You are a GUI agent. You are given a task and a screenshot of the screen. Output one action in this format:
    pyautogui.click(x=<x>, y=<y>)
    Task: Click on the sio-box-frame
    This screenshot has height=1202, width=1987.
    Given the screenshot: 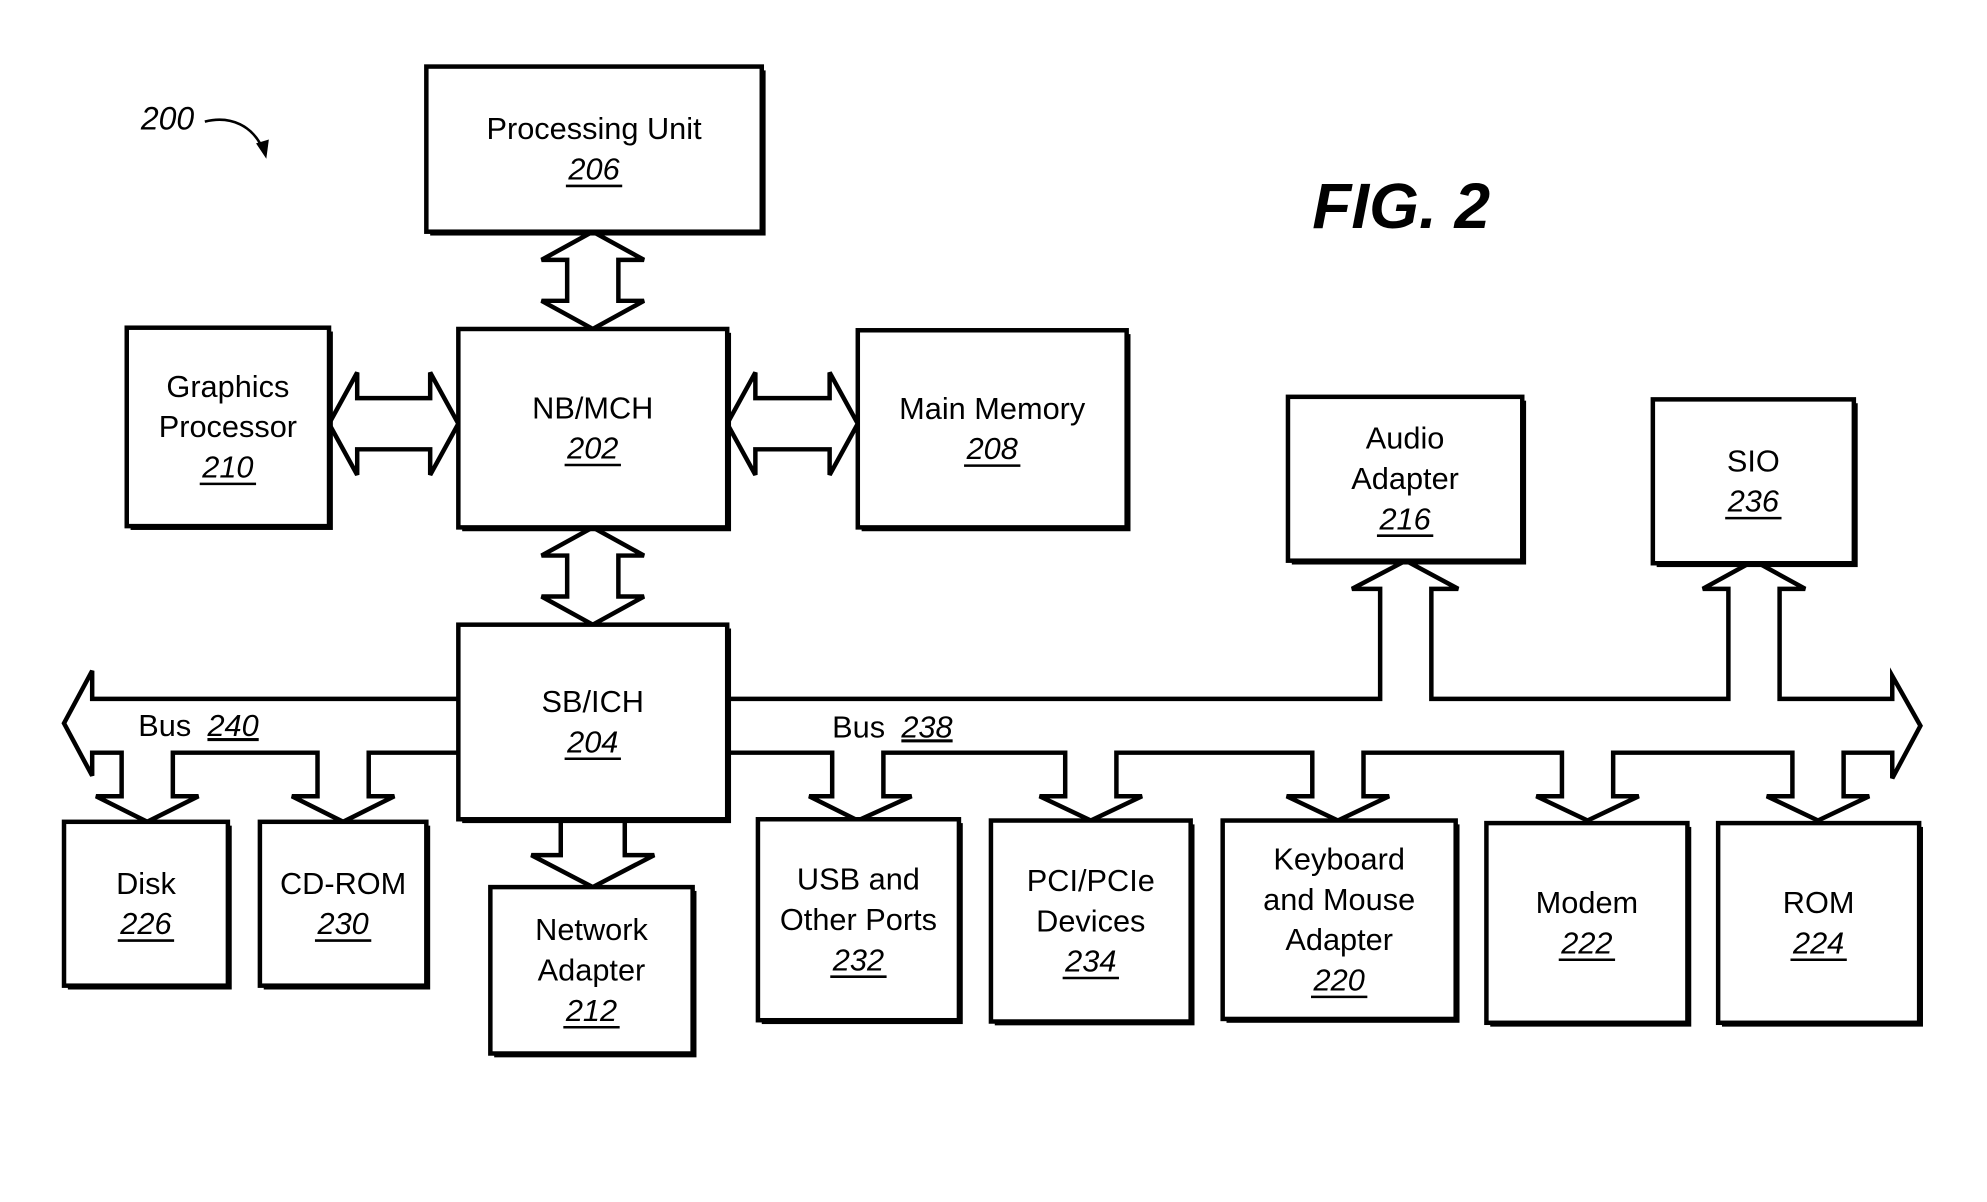 What is the action you would take?
    pyautogui.click(x=1753, y=481)
    